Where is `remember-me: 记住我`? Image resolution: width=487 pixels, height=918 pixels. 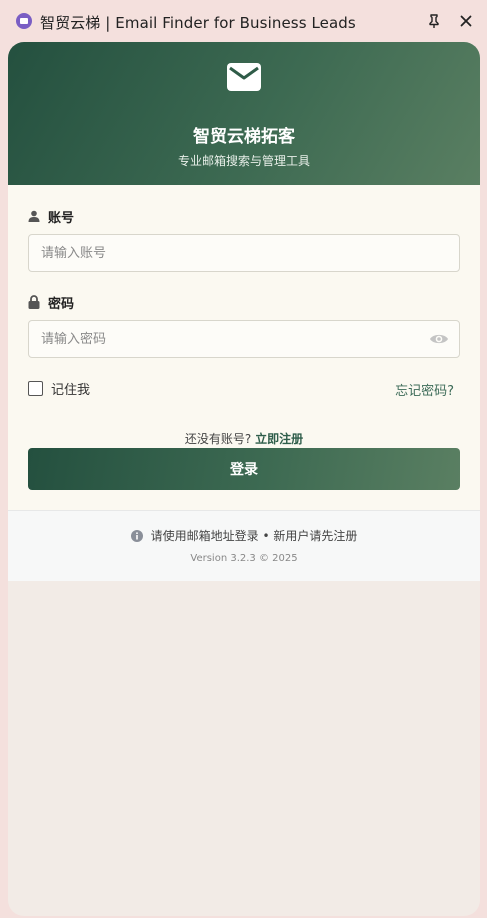
remember-me: 记住我 is located at coordinates (59, 388).